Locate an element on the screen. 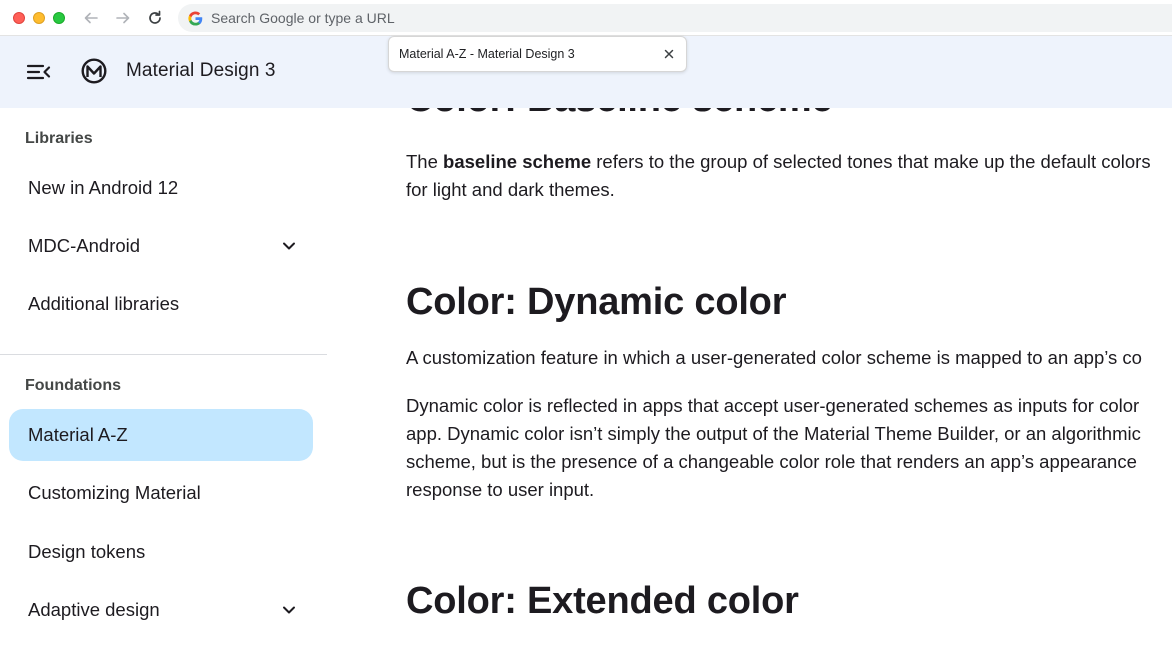  sidebar-item-label: New in Android 12 is located at coordinates (103, 187).